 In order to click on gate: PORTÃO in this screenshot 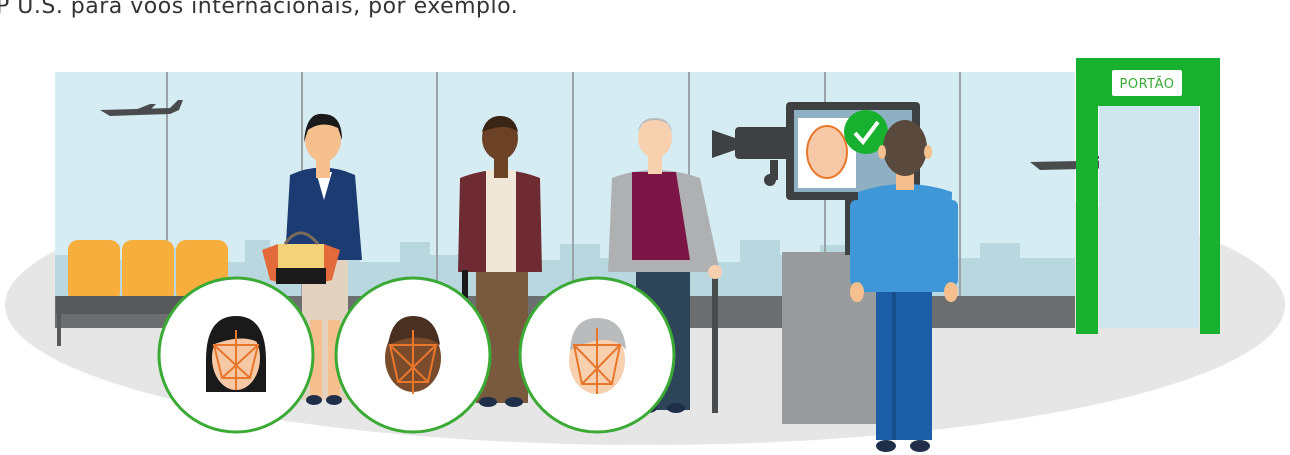, I will do `click(1148, 196)`.